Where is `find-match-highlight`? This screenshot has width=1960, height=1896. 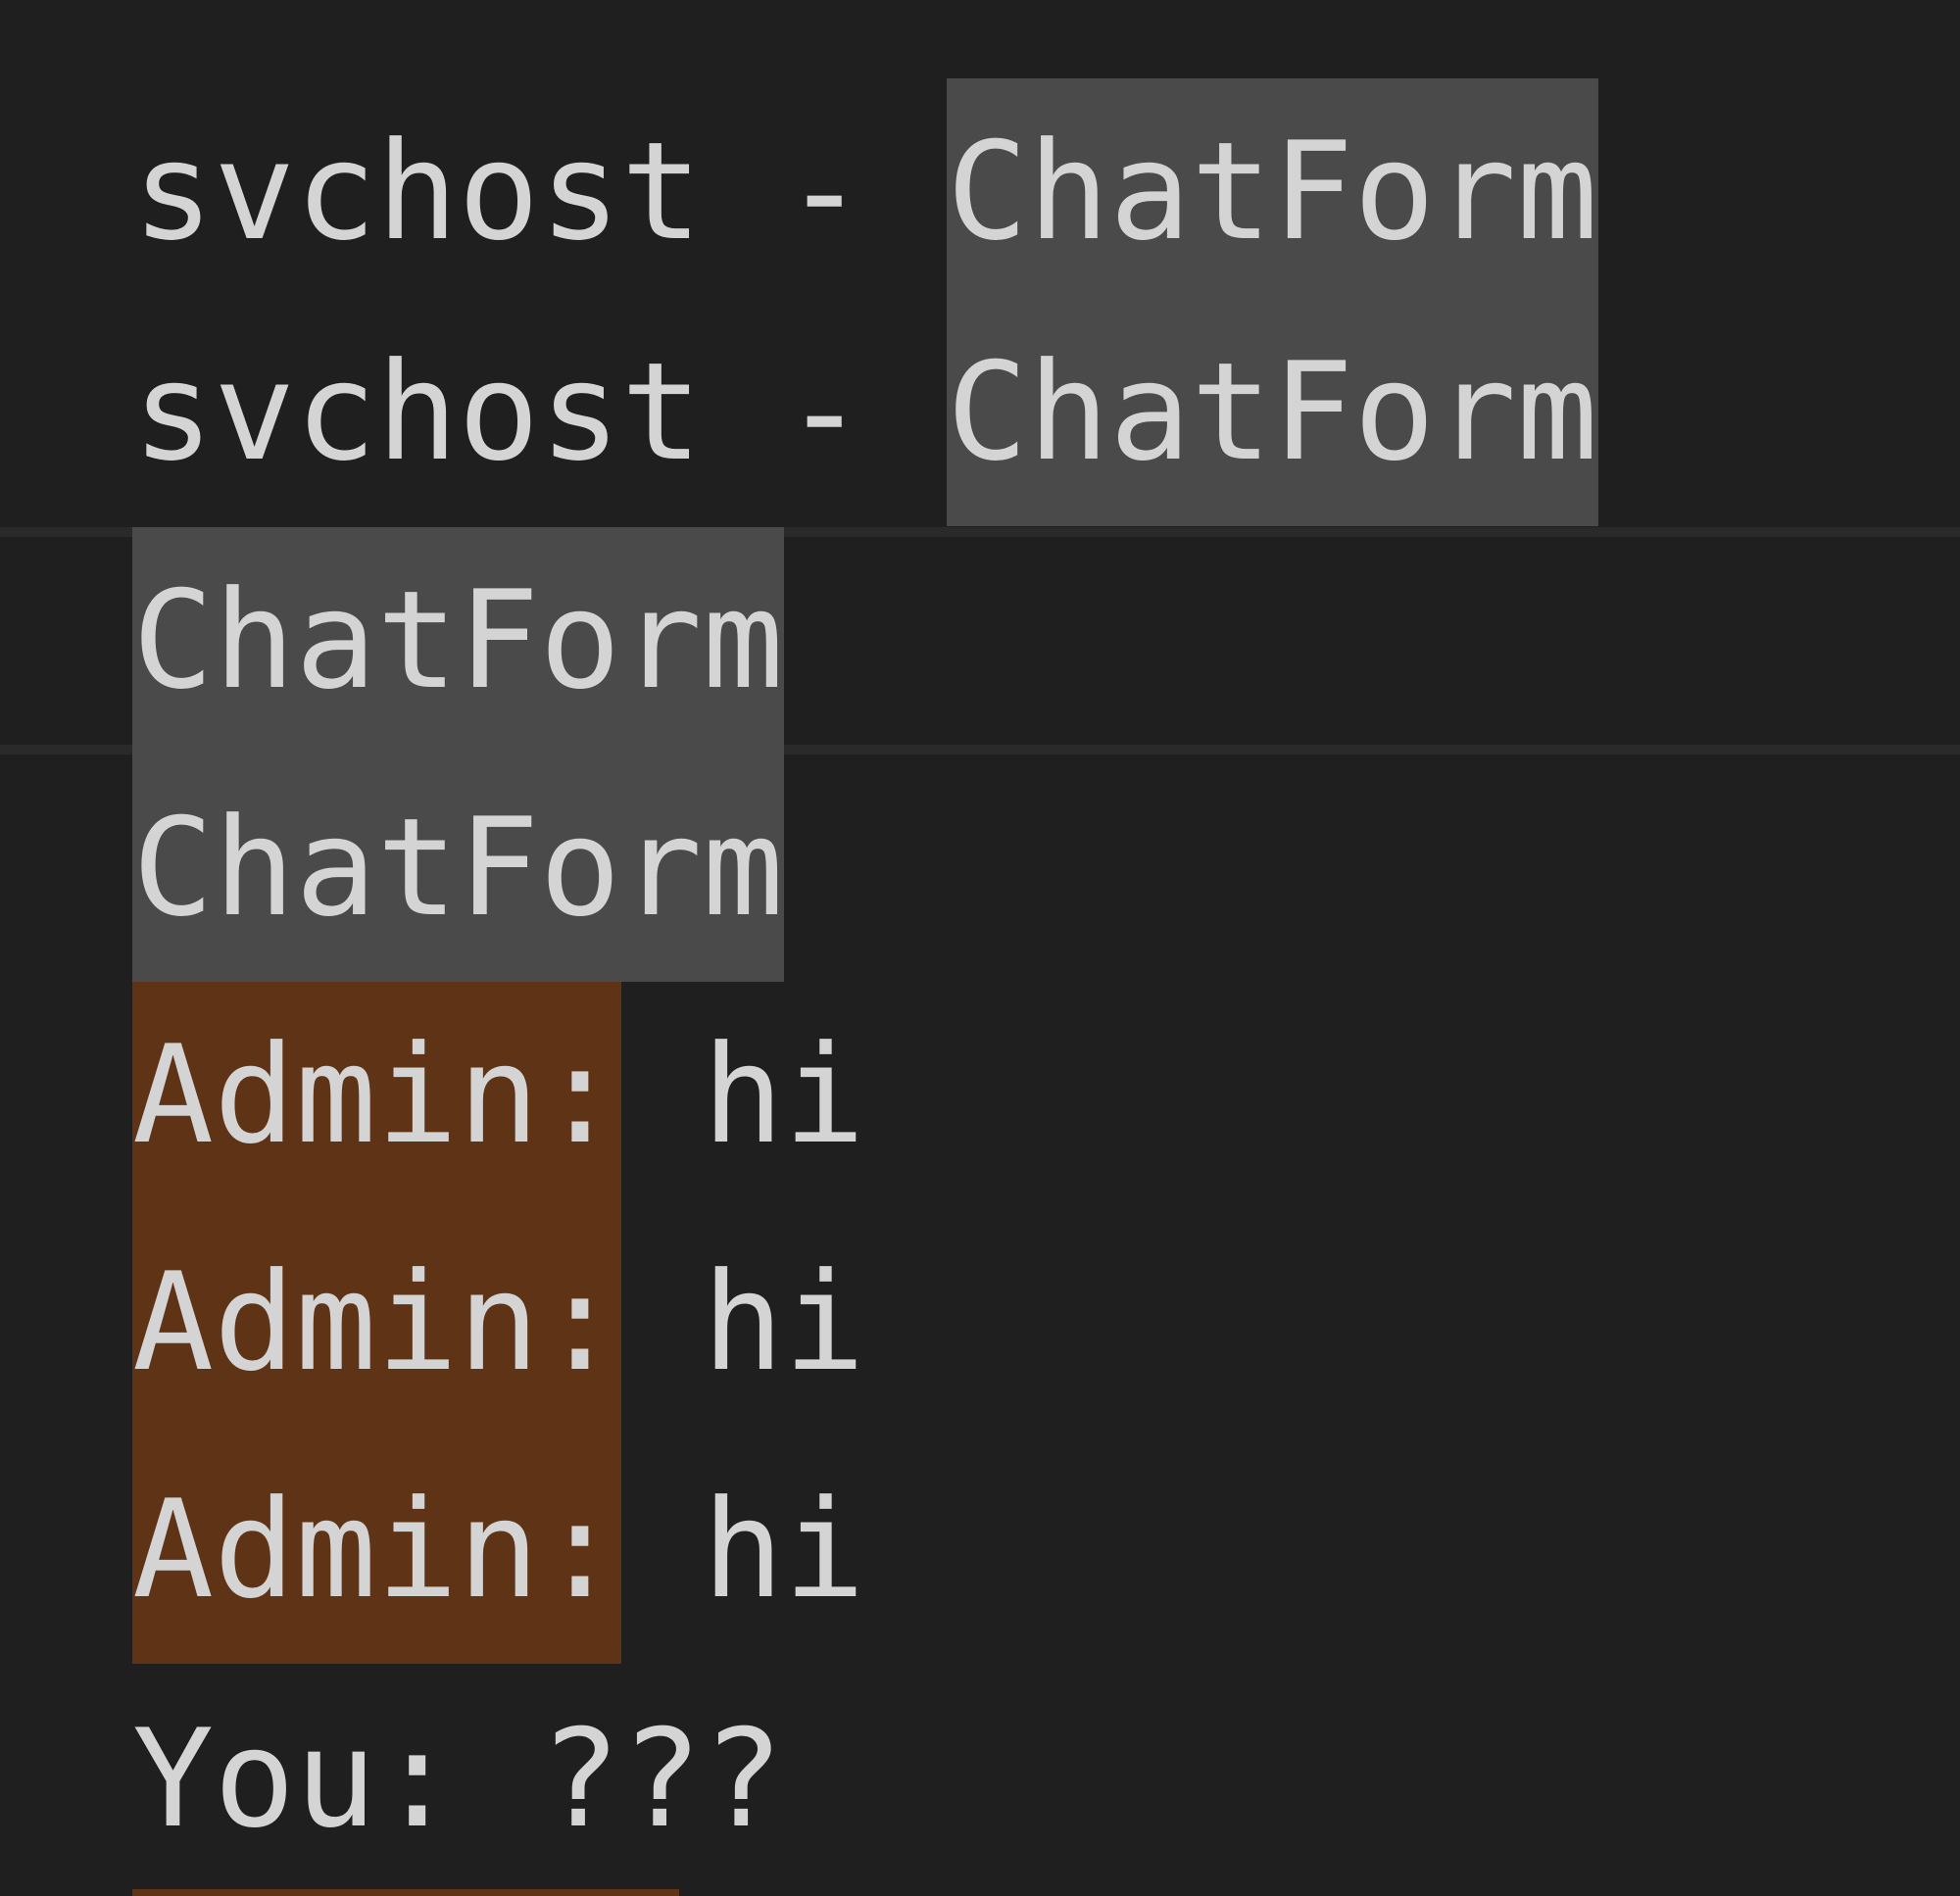 find-match-highlight is located at coordinates (405, 1893).